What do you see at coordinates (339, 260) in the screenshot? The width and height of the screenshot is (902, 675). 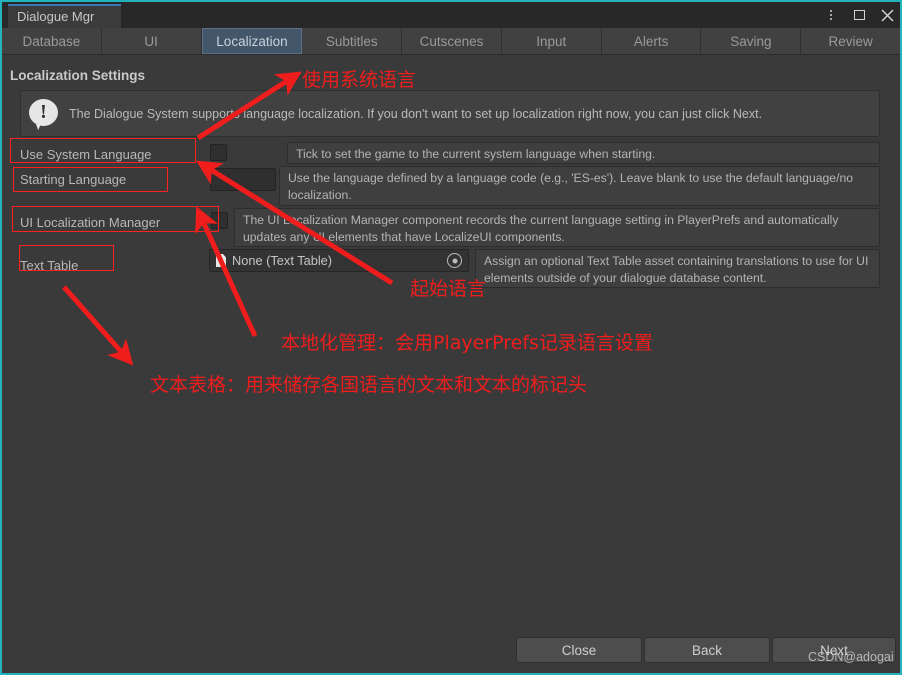 I see `objectfield-text-table: None (Text Table)` at bounding box center [339, 260].